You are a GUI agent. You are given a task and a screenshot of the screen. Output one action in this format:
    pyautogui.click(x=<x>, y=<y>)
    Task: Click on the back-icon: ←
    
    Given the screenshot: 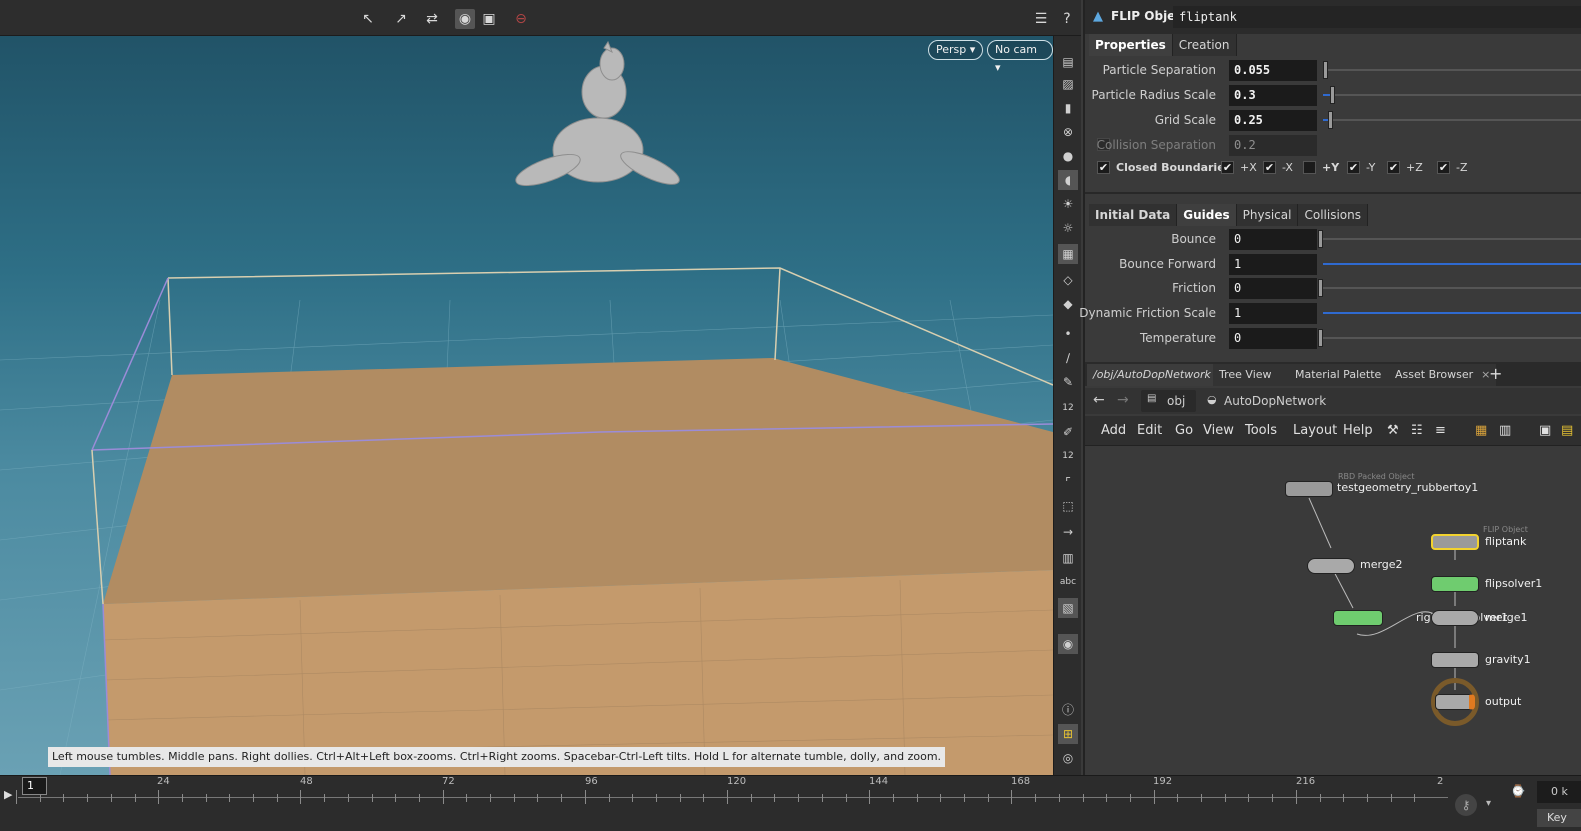 What is the action you would take?
    pyautogui.click(x=1099, y=400)
    